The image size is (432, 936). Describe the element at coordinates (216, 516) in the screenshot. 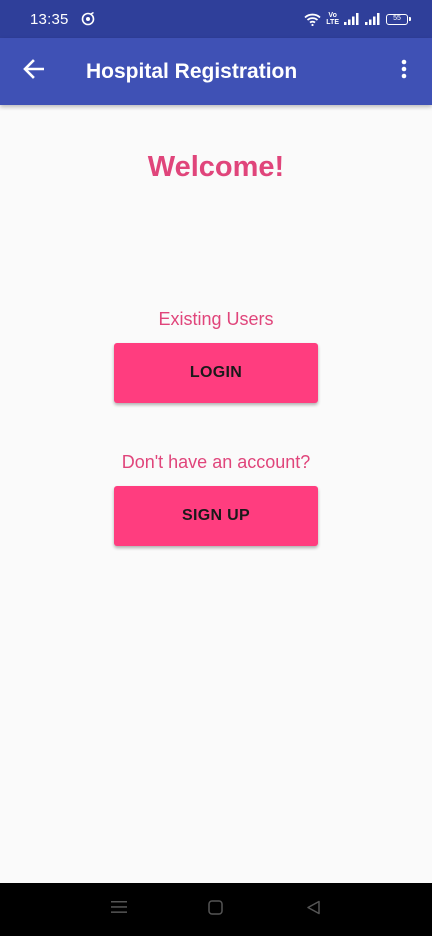

I see `sign-up-button: SIGN UP` at that location.